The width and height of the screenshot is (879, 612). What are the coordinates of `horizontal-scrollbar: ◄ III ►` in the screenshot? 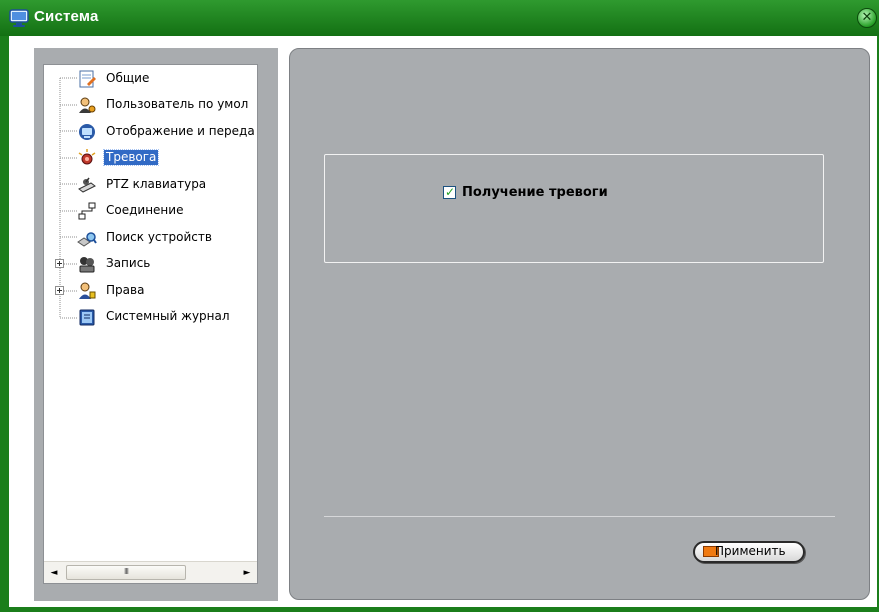 It's located at (150, 572).